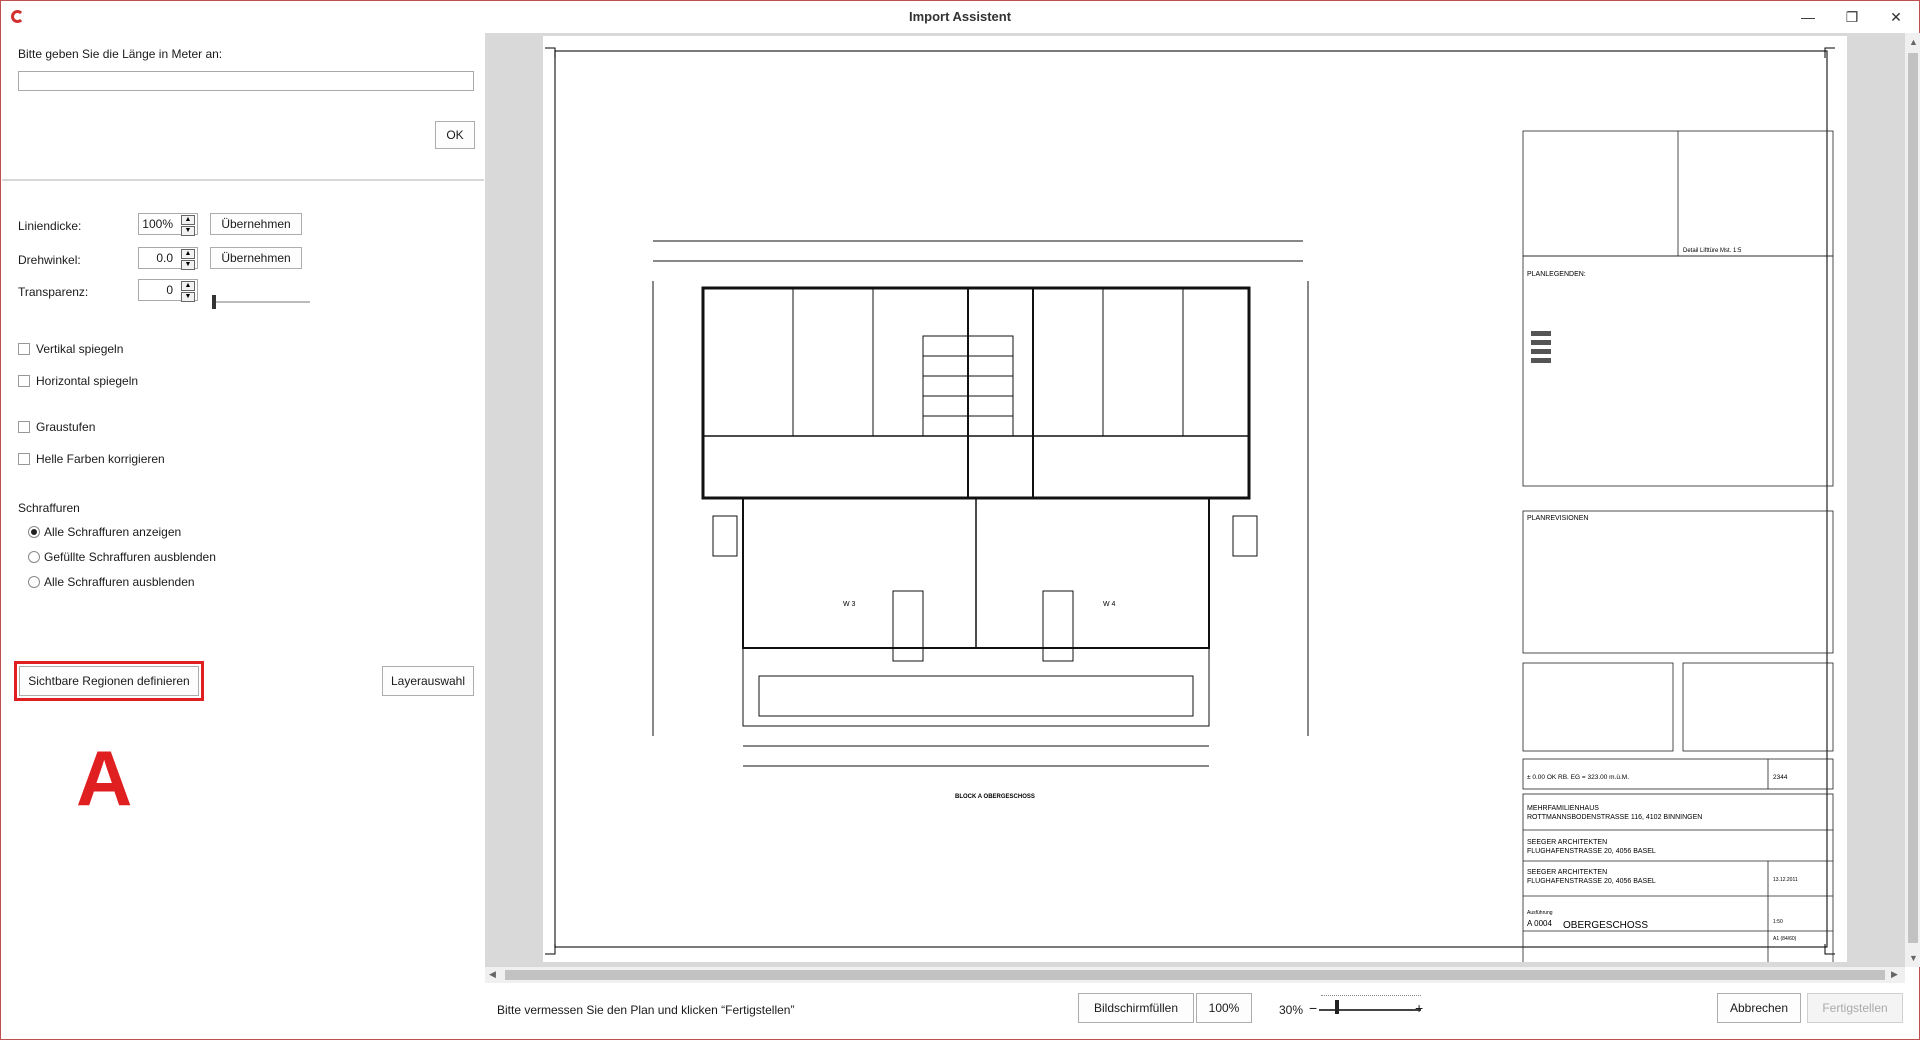 The image size is (1920, 1040). What do you see at coordinates (1894, 974) in the screenshot?
I see `scroll-right-icon: ▶` at bounding box center [1894, 974].